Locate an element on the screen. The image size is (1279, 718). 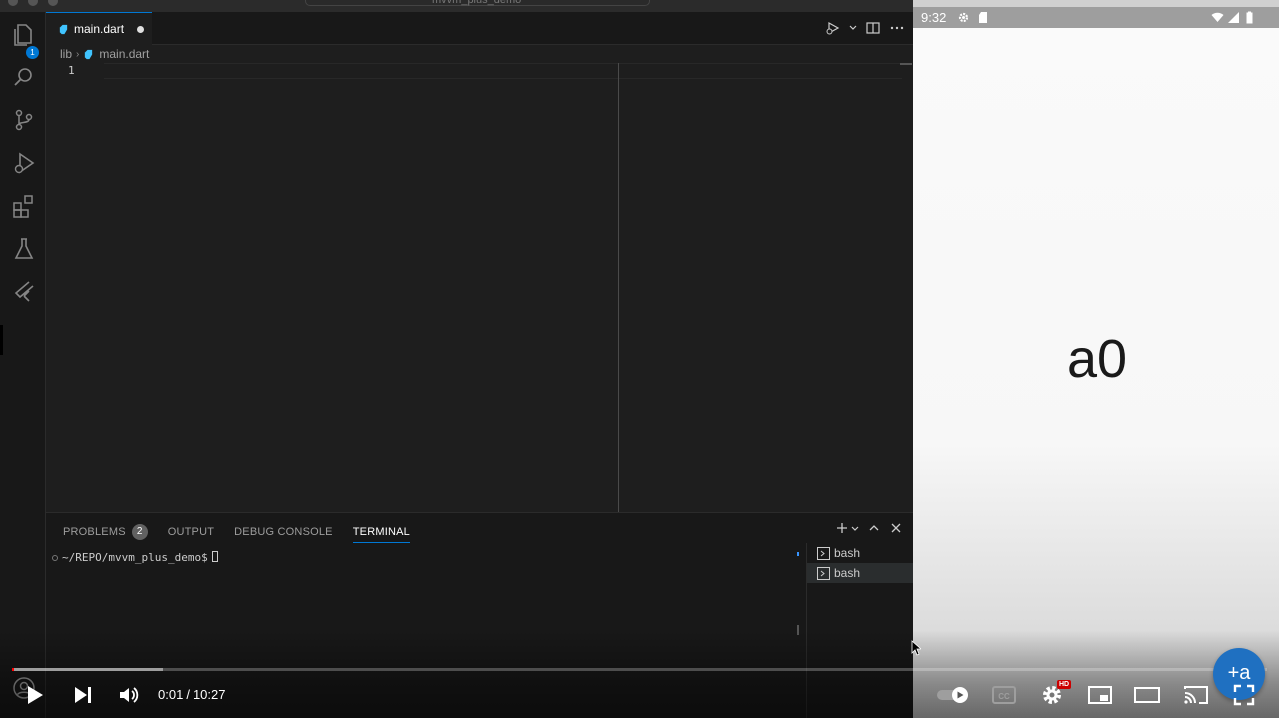
terminal-prompt: ~/REPO/mvvm_plus_demo$ is located at coordinates (140, 557).